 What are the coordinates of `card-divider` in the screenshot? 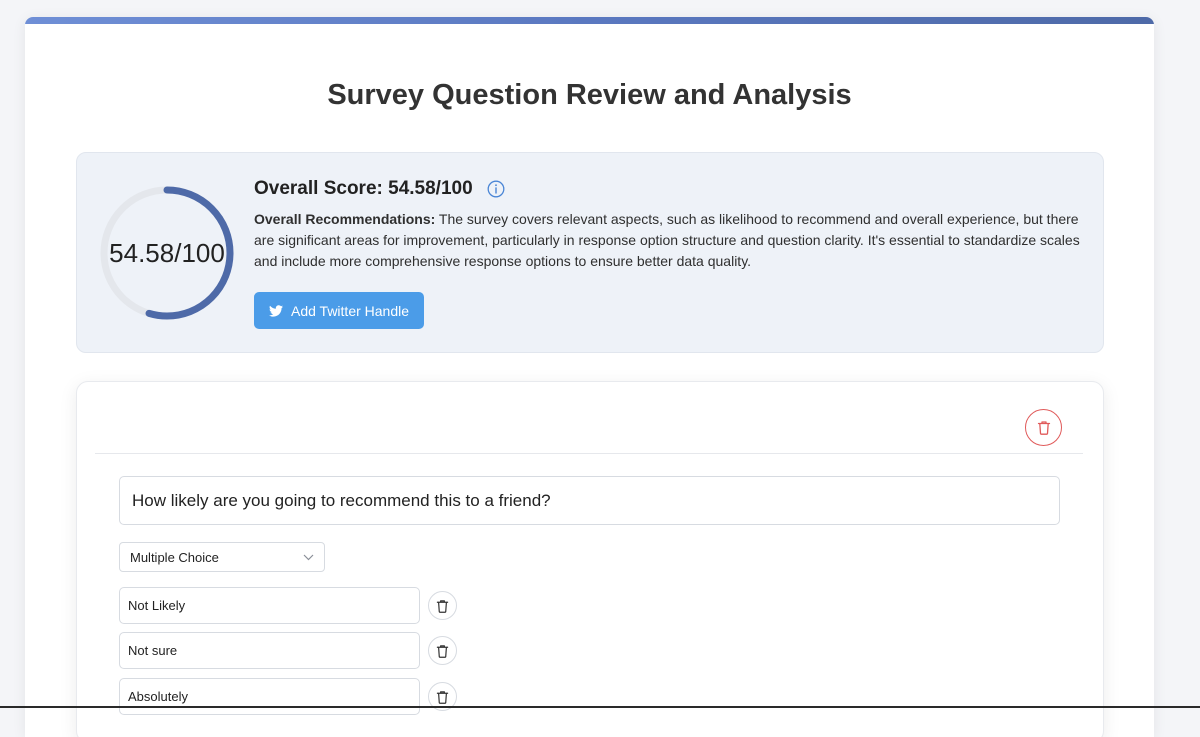 It's located at (589, 453).